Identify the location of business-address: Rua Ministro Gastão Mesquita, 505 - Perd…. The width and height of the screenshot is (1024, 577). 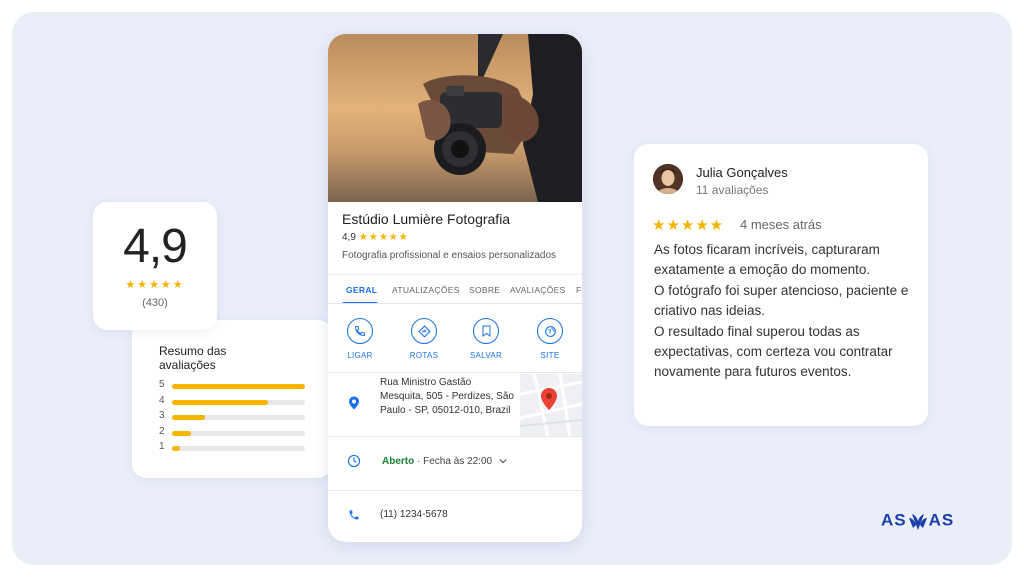
(447, 397).